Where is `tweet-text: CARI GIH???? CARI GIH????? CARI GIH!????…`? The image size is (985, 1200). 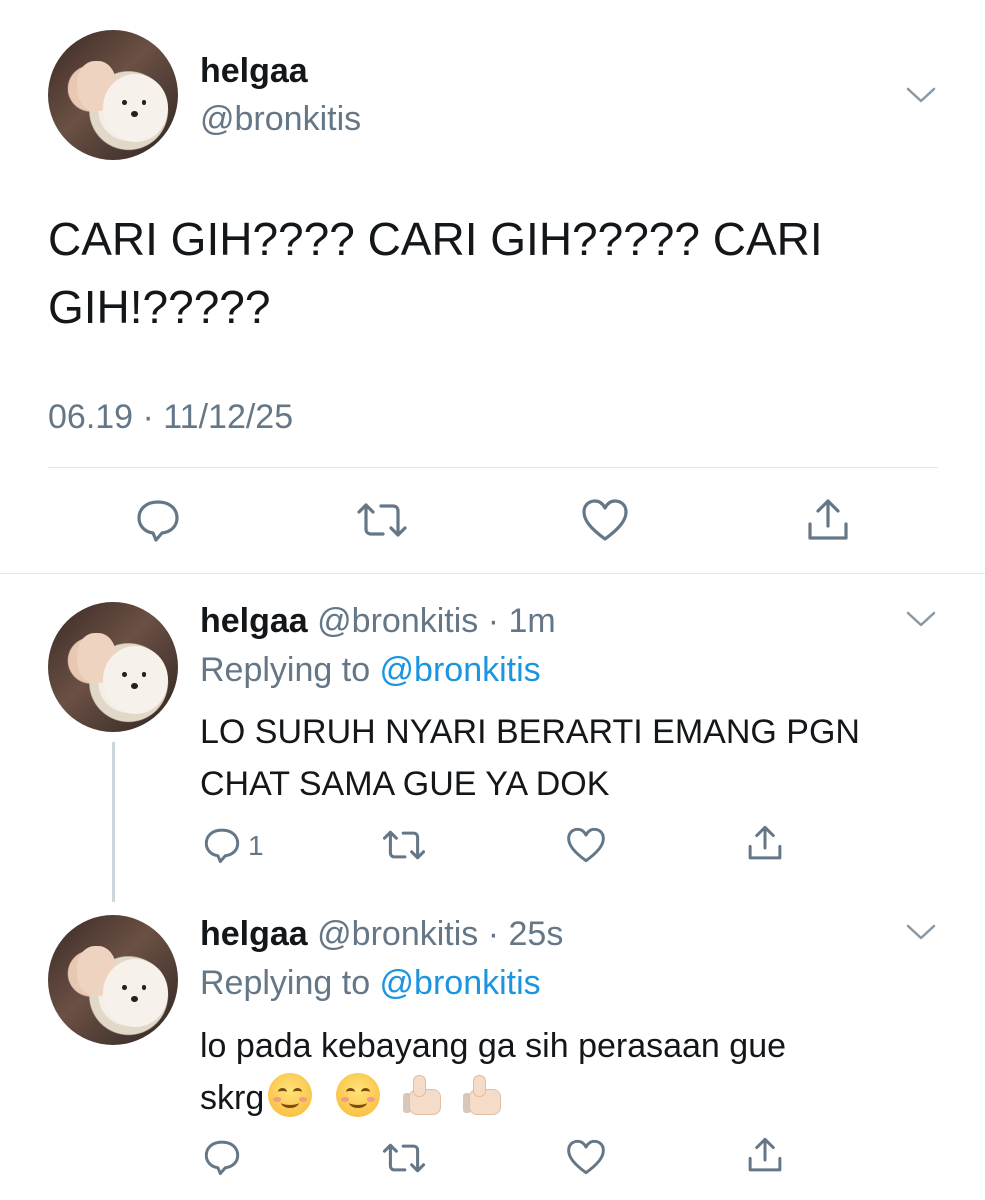
tweet-text: CARI GIH???? CARI GIH????? CARI GIH!????… is located at coordinates (435, 273).